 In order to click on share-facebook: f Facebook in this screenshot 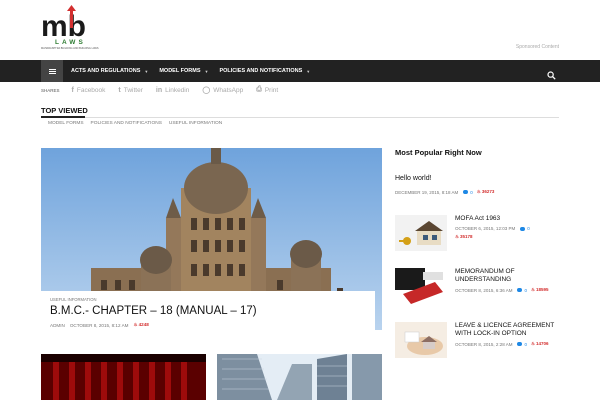, I will do `click(89, 90)`.